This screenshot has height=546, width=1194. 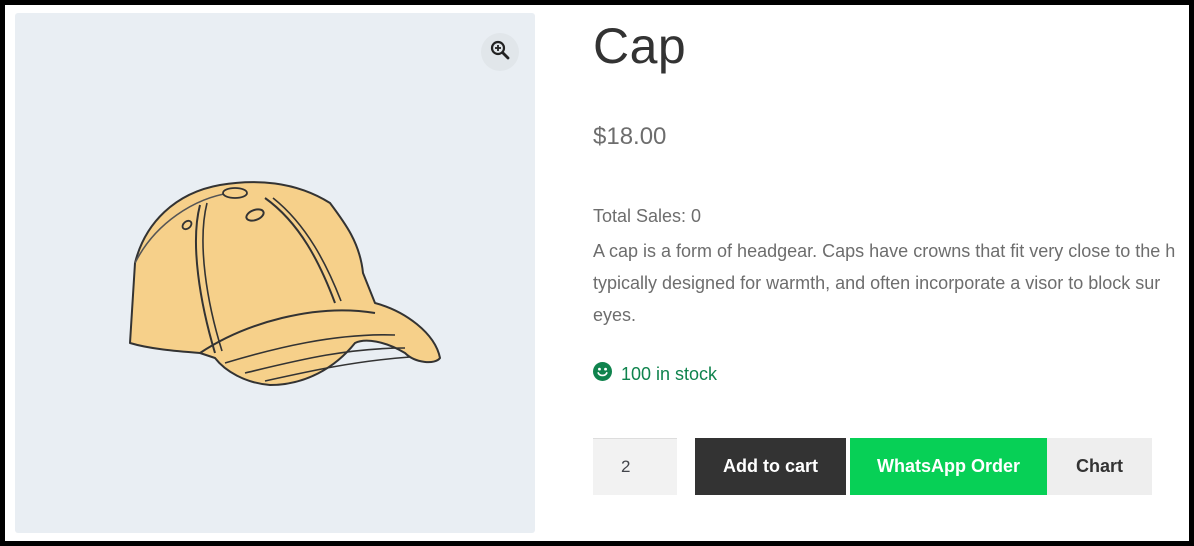 What do you see at coordinates (948, 466) in the screenshot?
I see `whatsapp-order-button: WhatsApp Order` at bounding box center [948, 466].